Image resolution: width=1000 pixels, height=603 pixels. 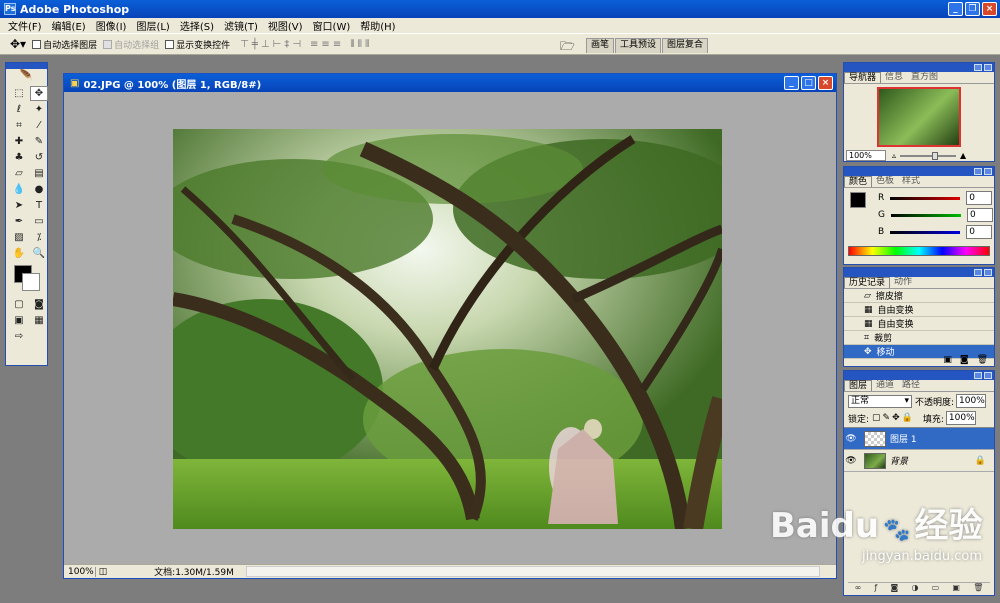 I want to click on navigator-thumbnail, so click(x=919, y=117).